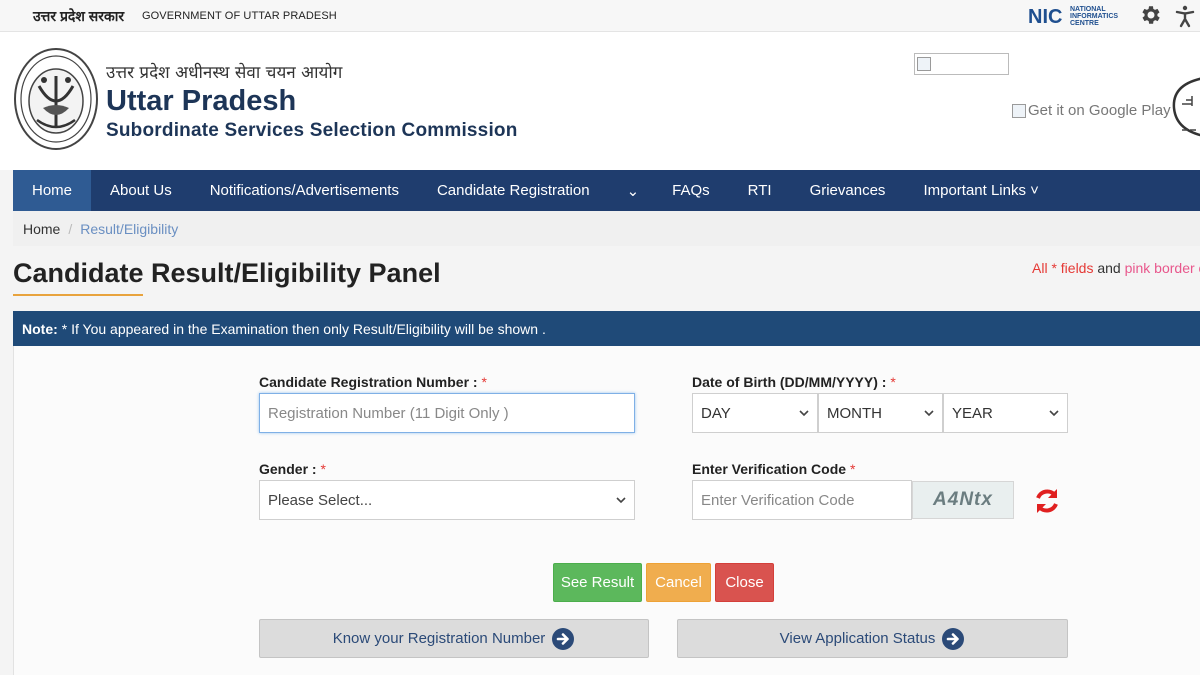  I want to click on up-emblem-logo, so click(56, 99).